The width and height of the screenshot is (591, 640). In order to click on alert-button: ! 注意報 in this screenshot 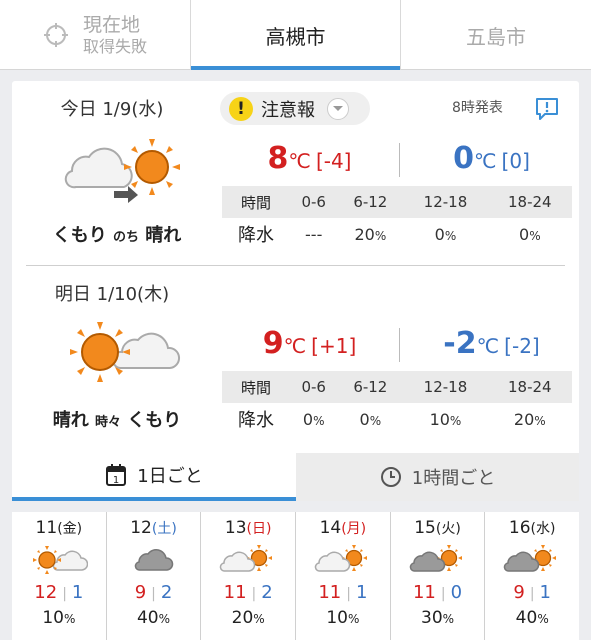, I will do `click(295, 108)`.